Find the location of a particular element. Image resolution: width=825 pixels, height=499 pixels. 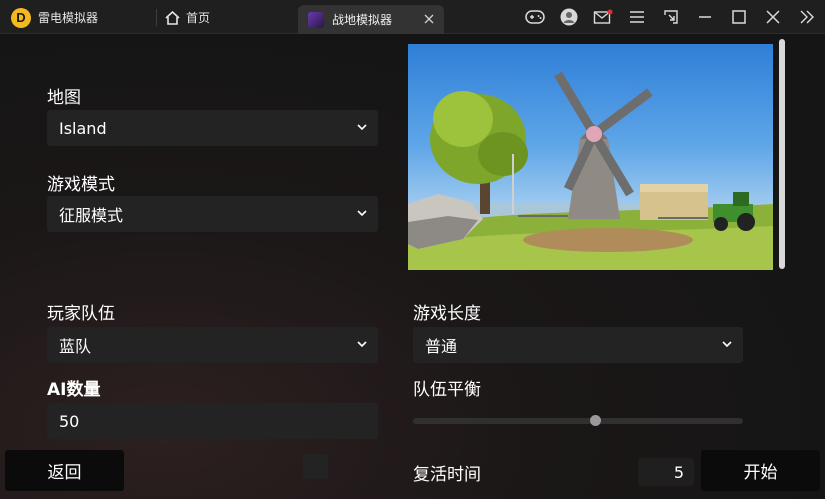

tab-game-label: 战地模拟器 is located at coordinates (362, 20).